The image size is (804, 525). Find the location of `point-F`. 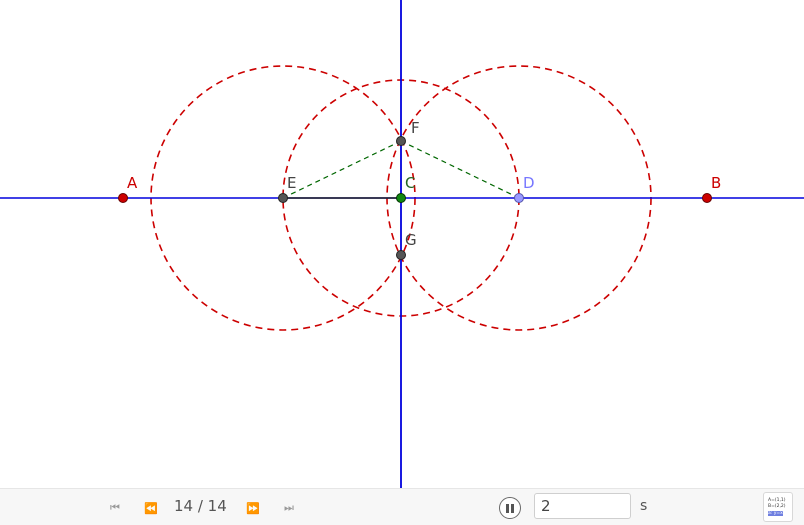

point-F is located at coordinates (401, 141).